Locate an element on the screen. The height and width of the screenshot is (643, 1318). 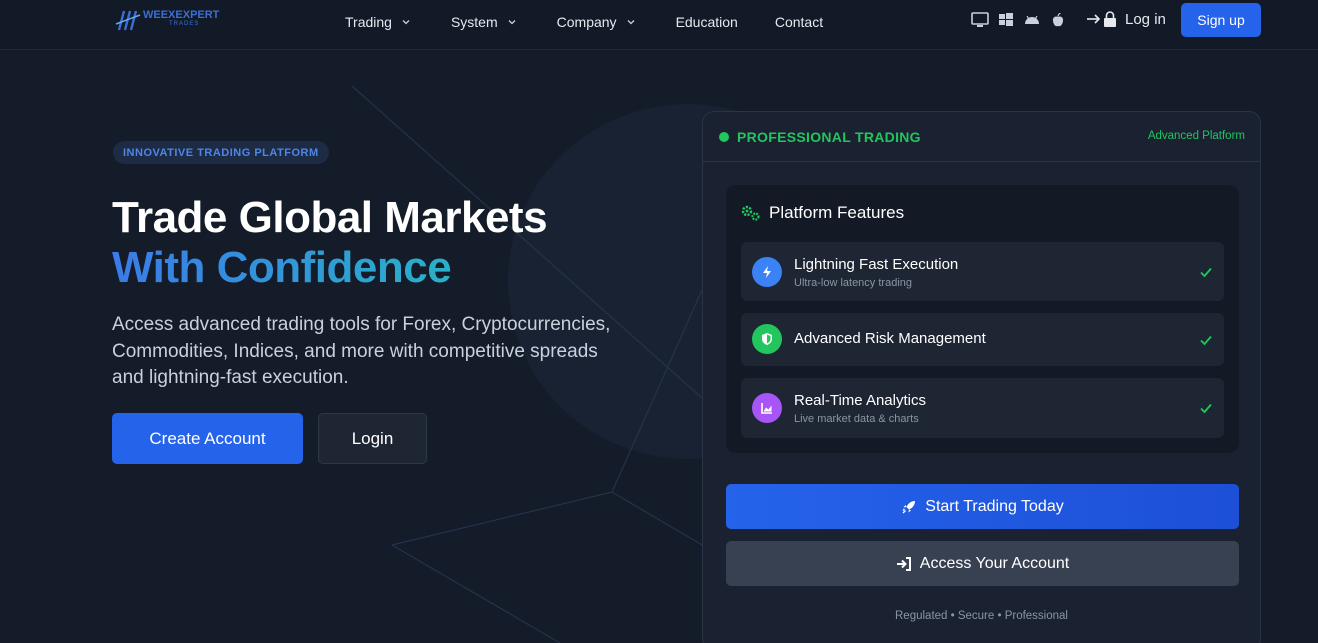
card-subtitle: Advanced Platform is located at coordinates (1196, 136).